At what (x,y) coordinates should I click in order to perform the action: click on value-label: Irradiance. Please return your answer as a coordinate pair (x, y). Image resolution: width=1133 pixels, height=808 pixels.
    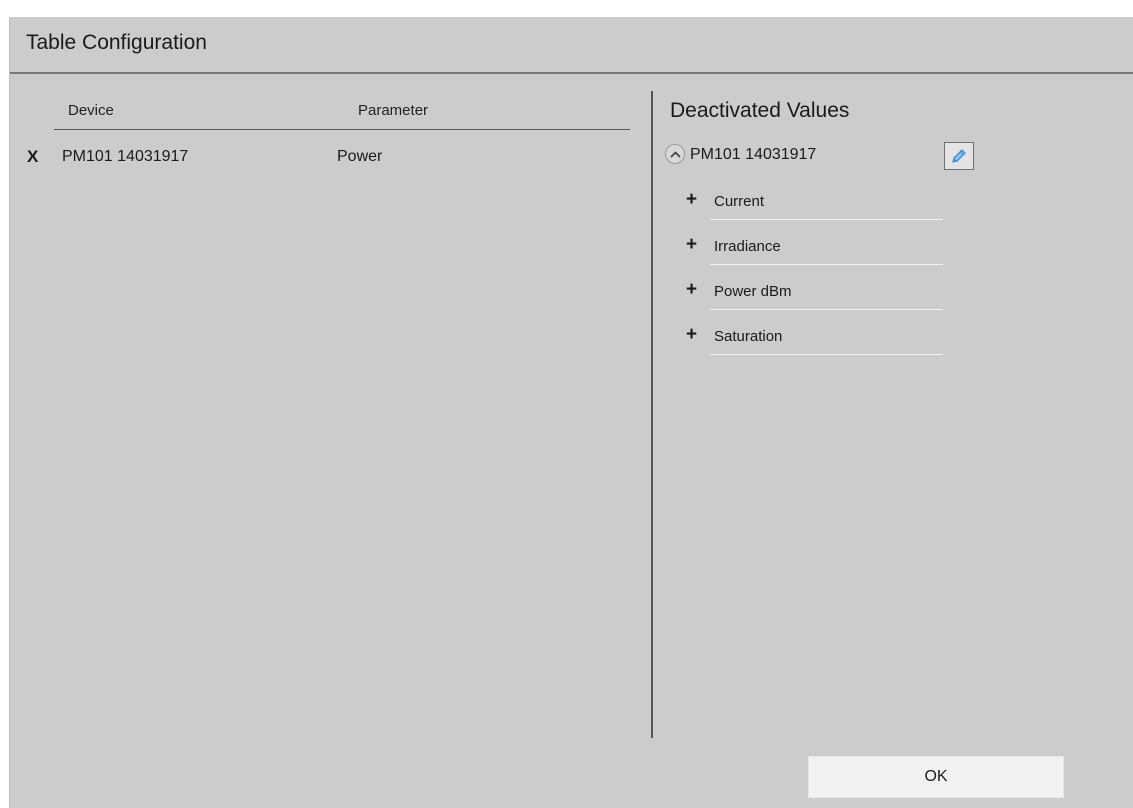
    Looking at the image, I should click on (747, 246).